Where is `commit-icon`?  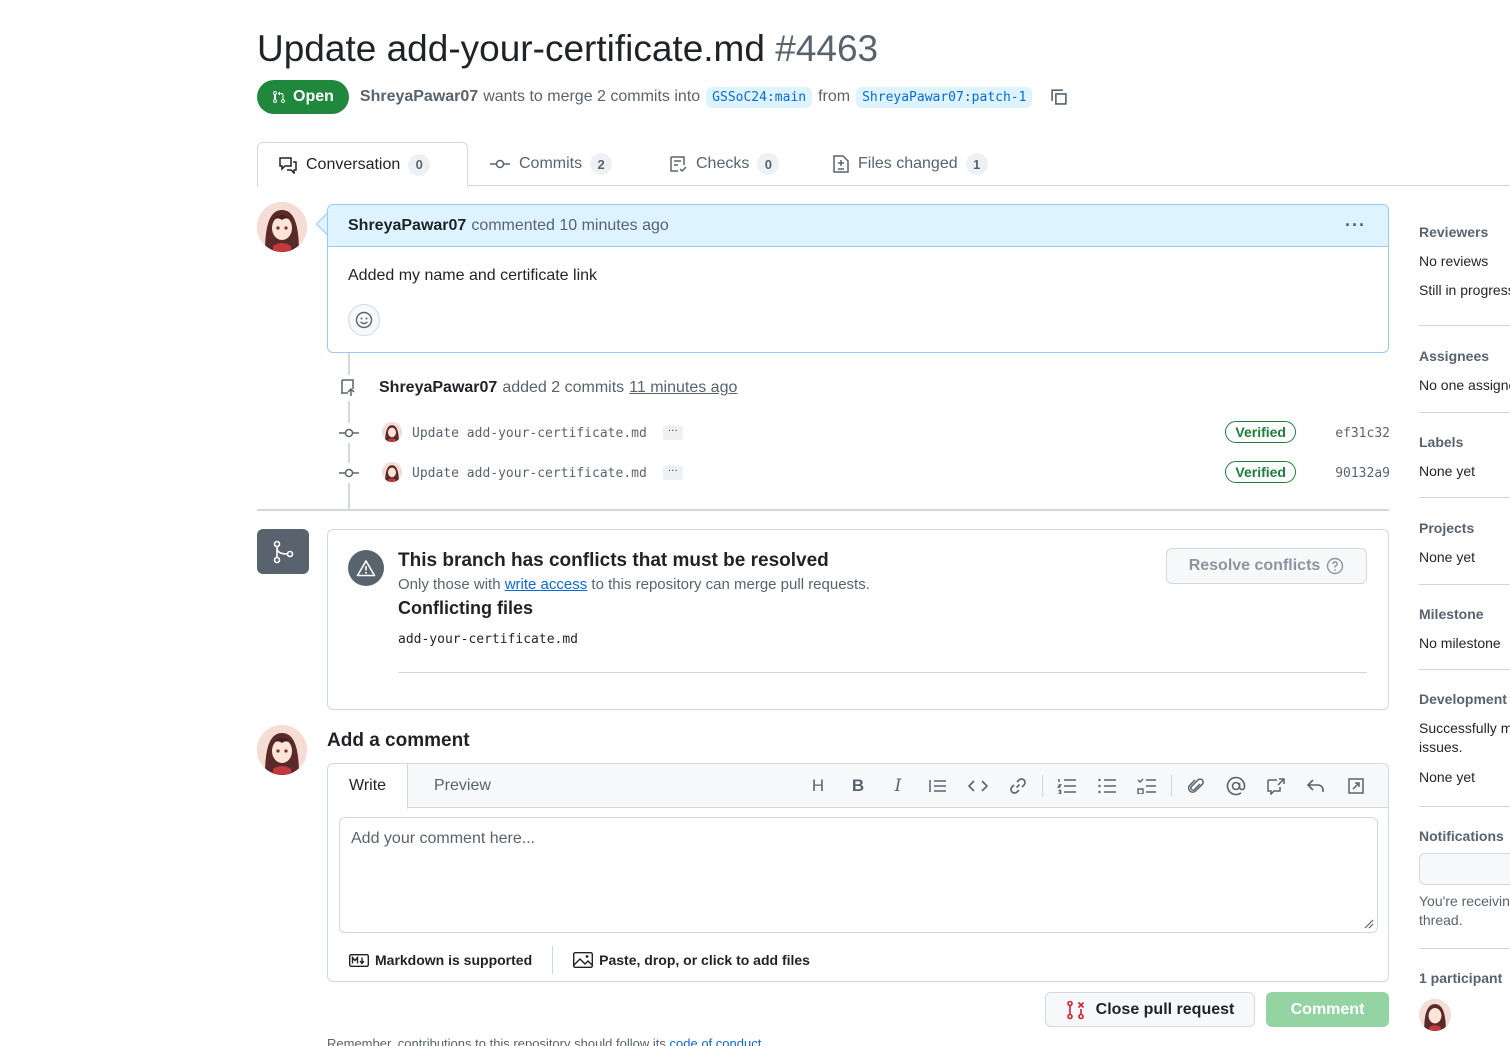
commit-icon is located at coordinates (349, 433).